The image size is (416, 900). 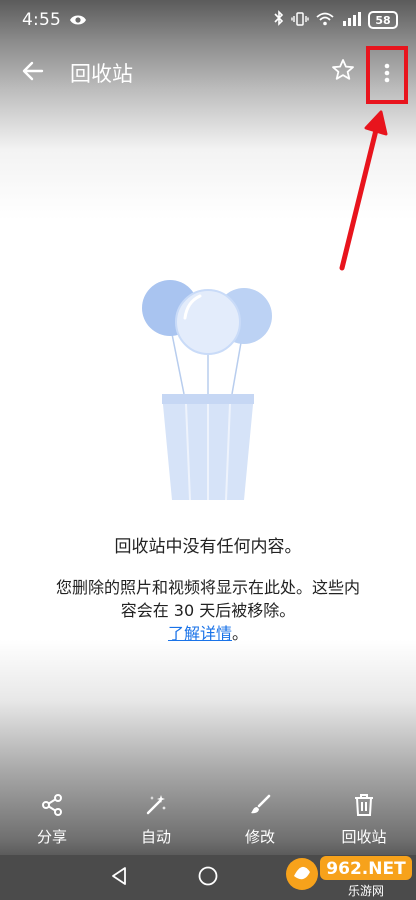 I want to click on learn-more-period: 。, so click(x=240, y=633).